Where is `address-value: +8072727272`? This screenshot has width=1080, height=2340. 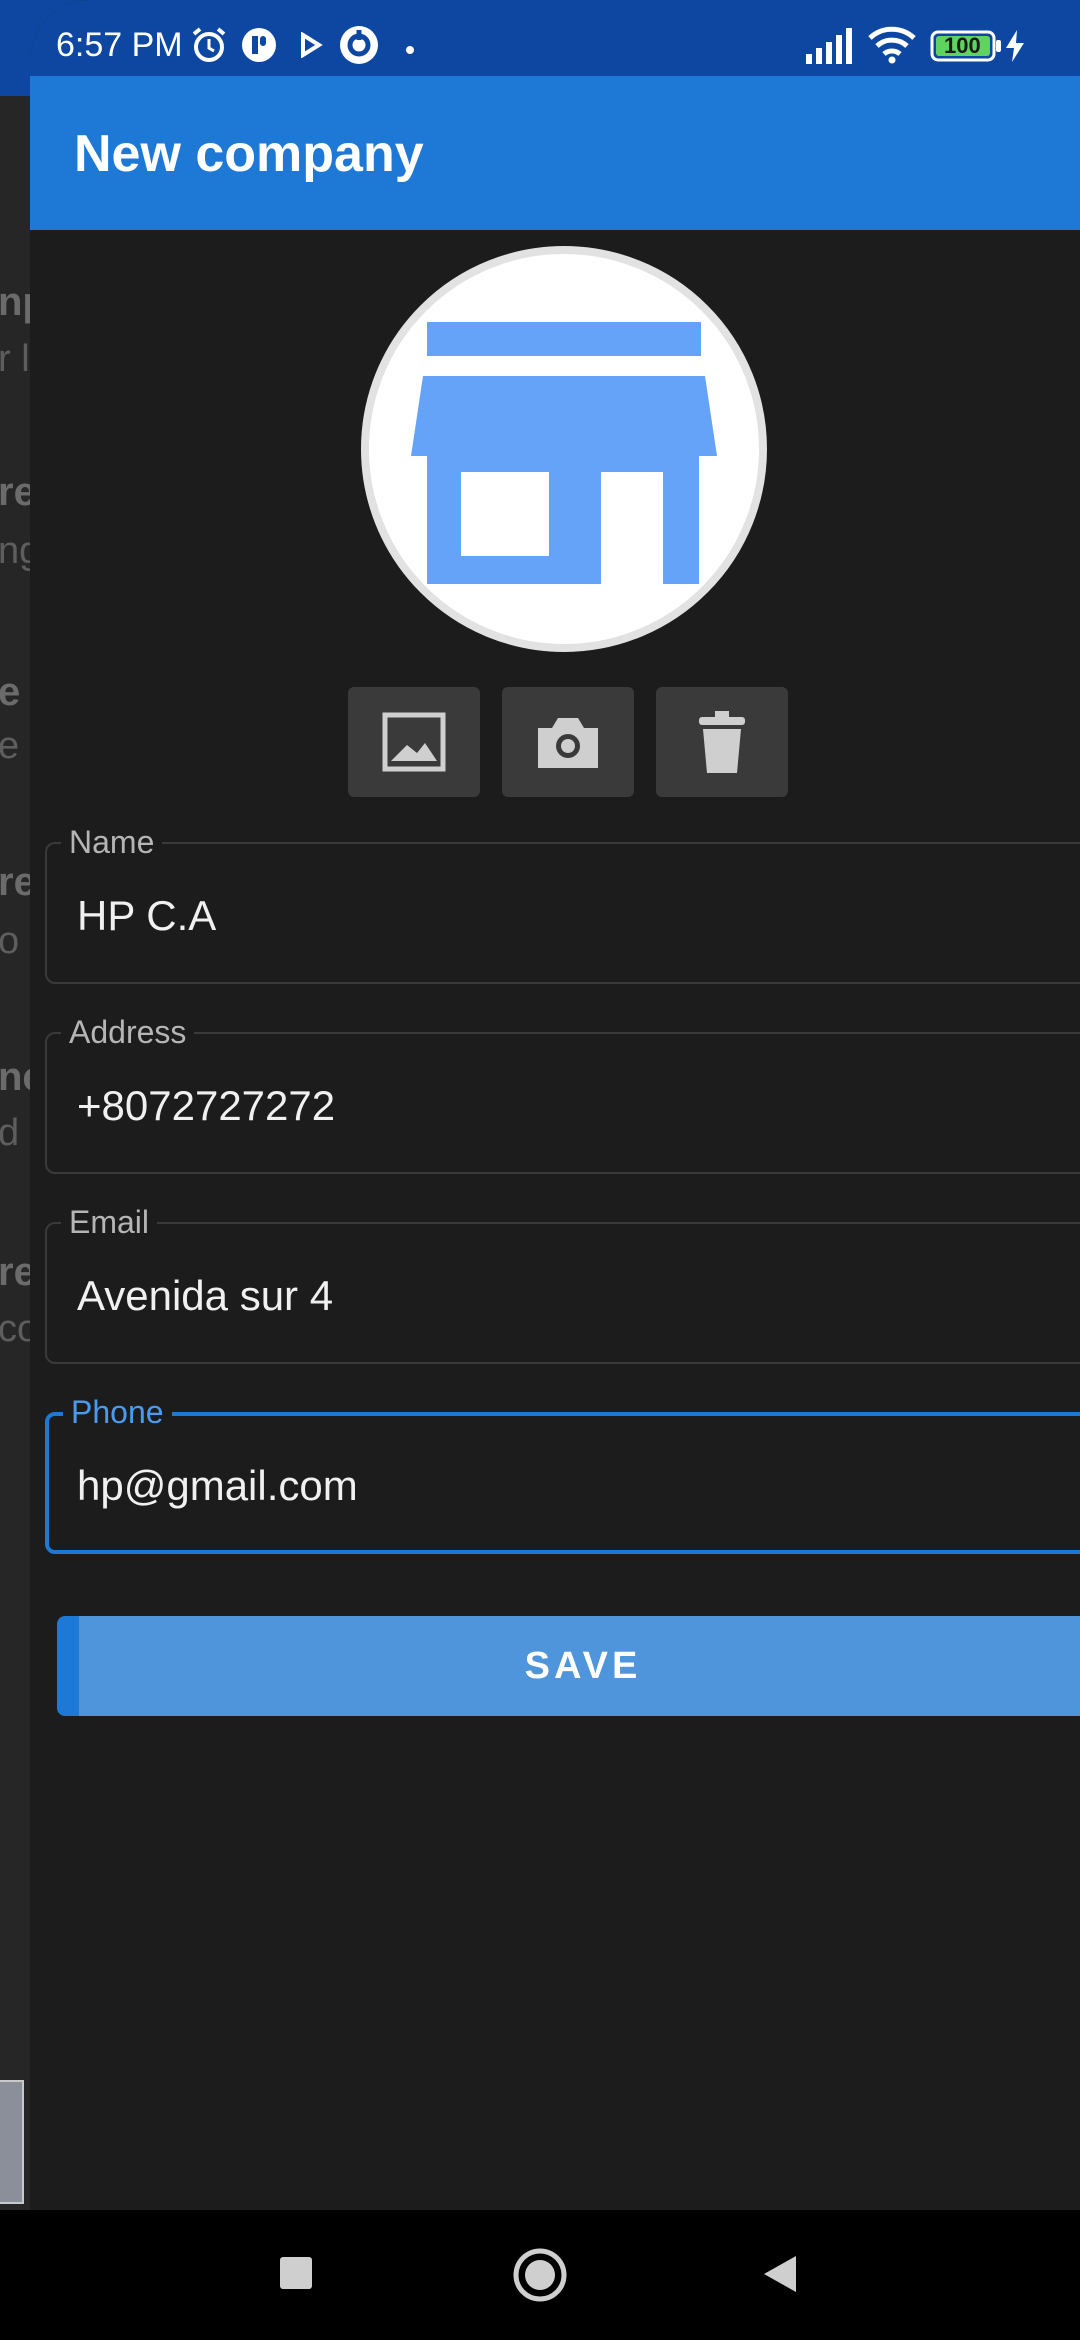
address-value: +8072727272 is located at coordinates (206, 1106).